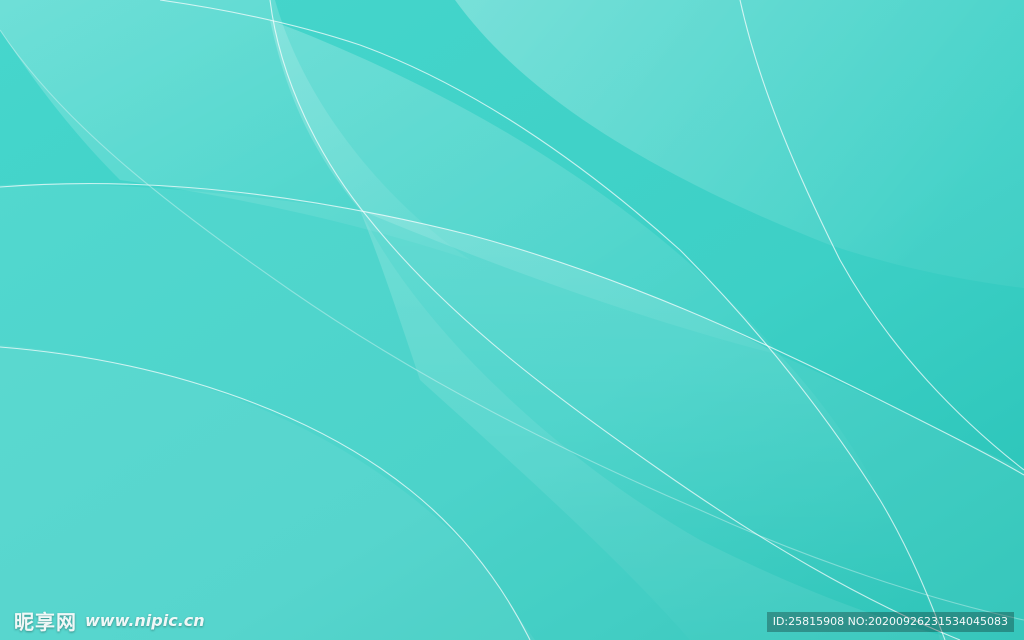 The height and width of the screenshot is (640, 1024). Describe the element at coordinates (145, 620) in the screenshot. I see `site-url: www.nipic.cn` at that location.